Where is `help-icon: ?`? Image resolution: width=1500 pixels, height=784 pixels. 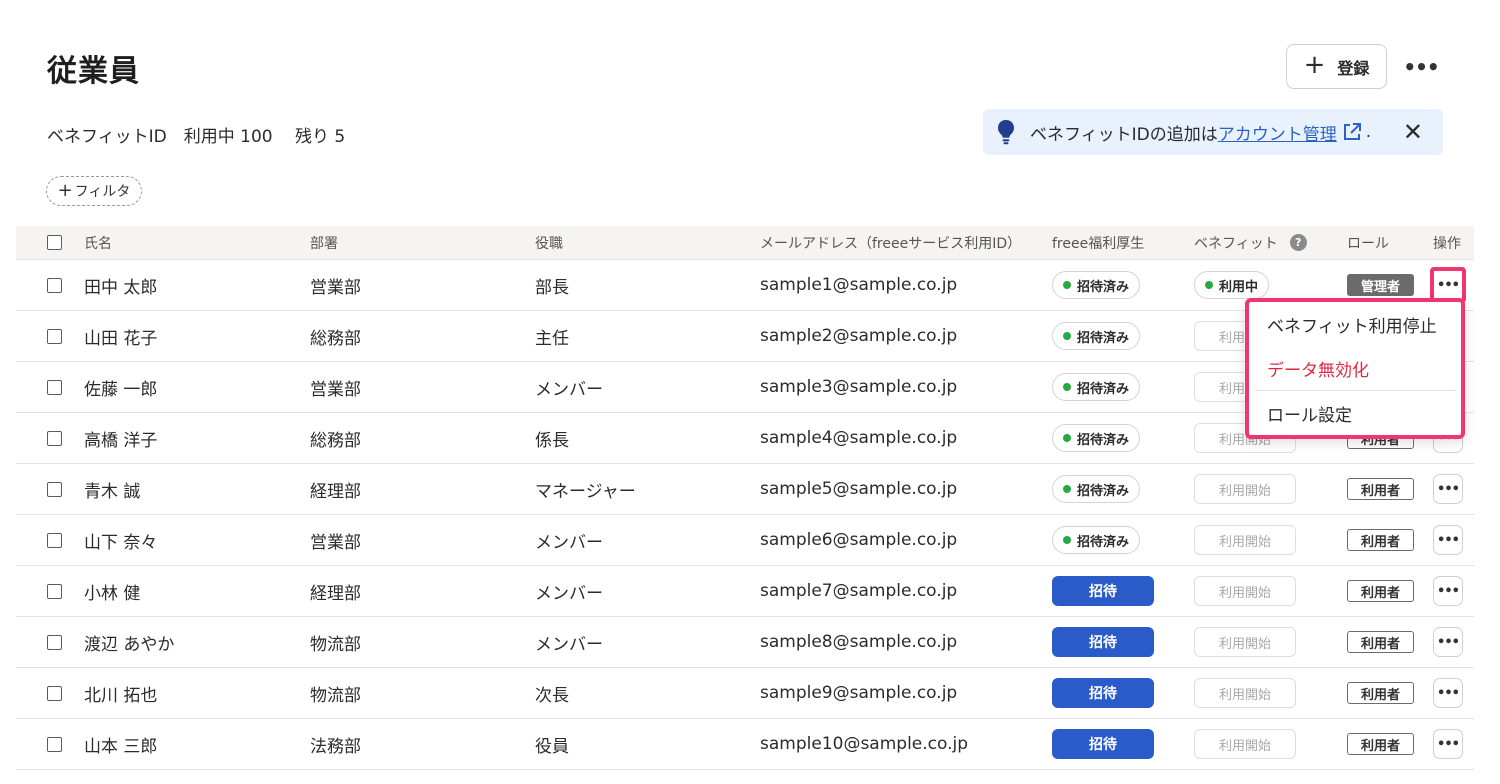
help-icon: ? is located at coordinates (1298, 242).